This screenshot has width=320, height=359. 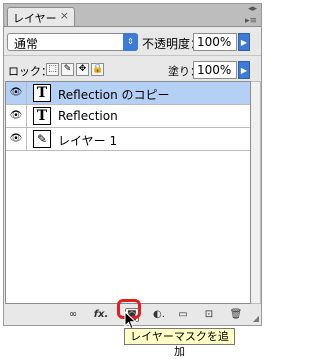 I want to click on layer-row-reflection-copy: 👁 T Reflection のコピー, so click(x=128, y=93).